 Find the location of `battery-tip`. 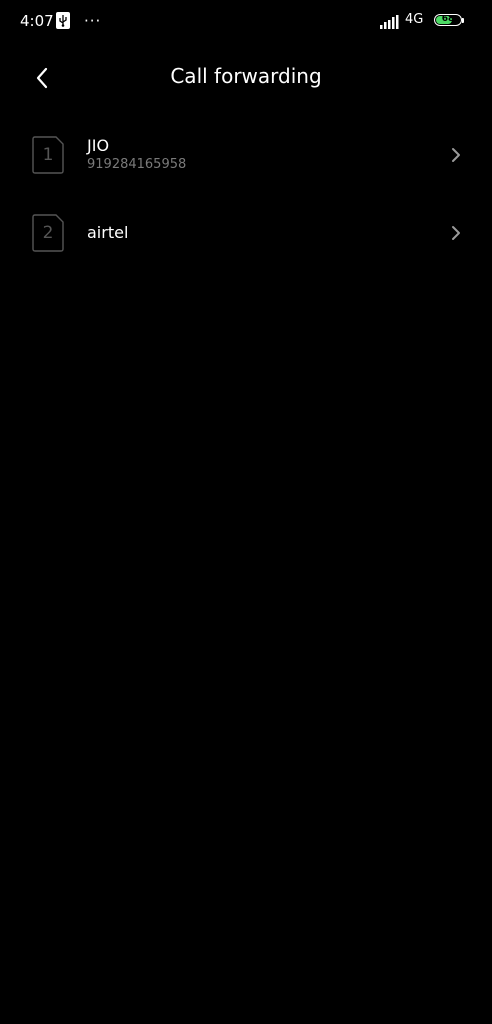

battery-tip is located at coordinates (463, 20).